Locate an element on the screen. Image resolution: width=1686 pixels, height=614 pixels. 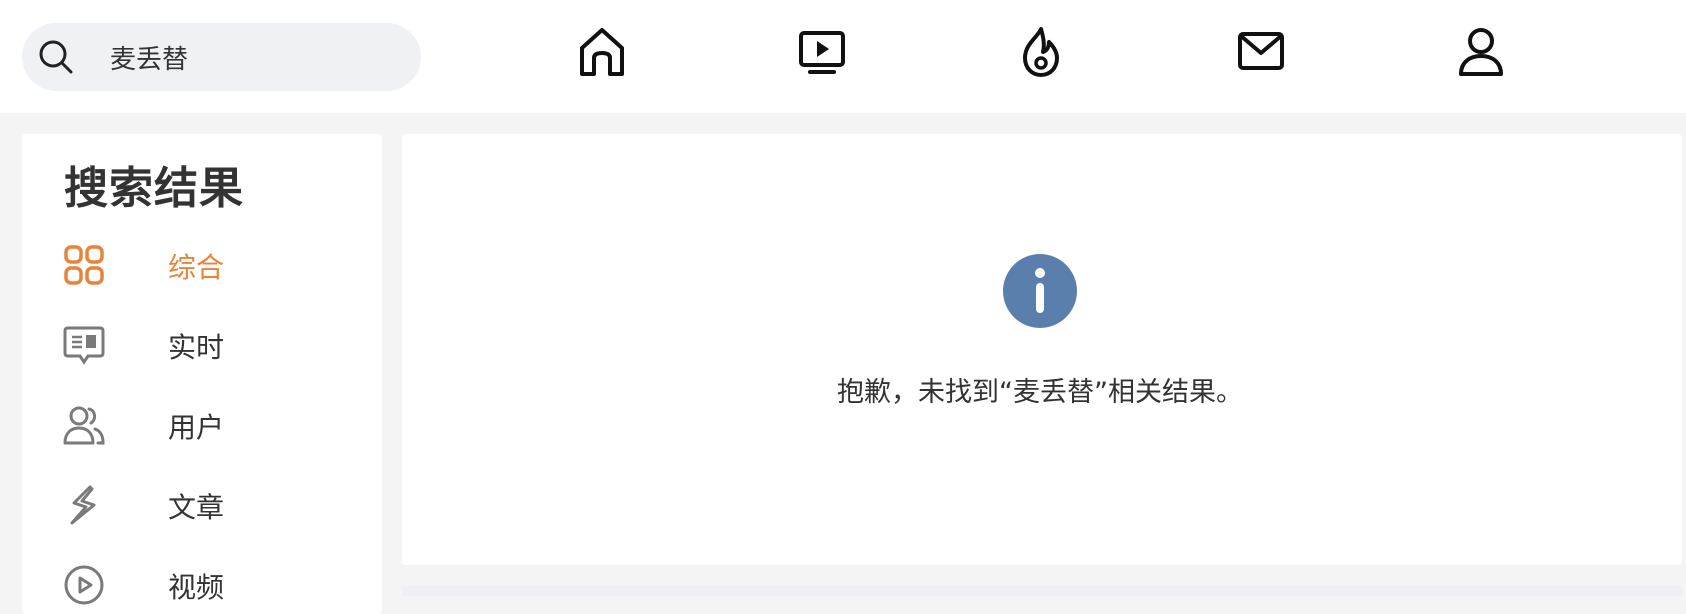
sidebar-title: 搜索结果 is located at coordinates (154, 188).